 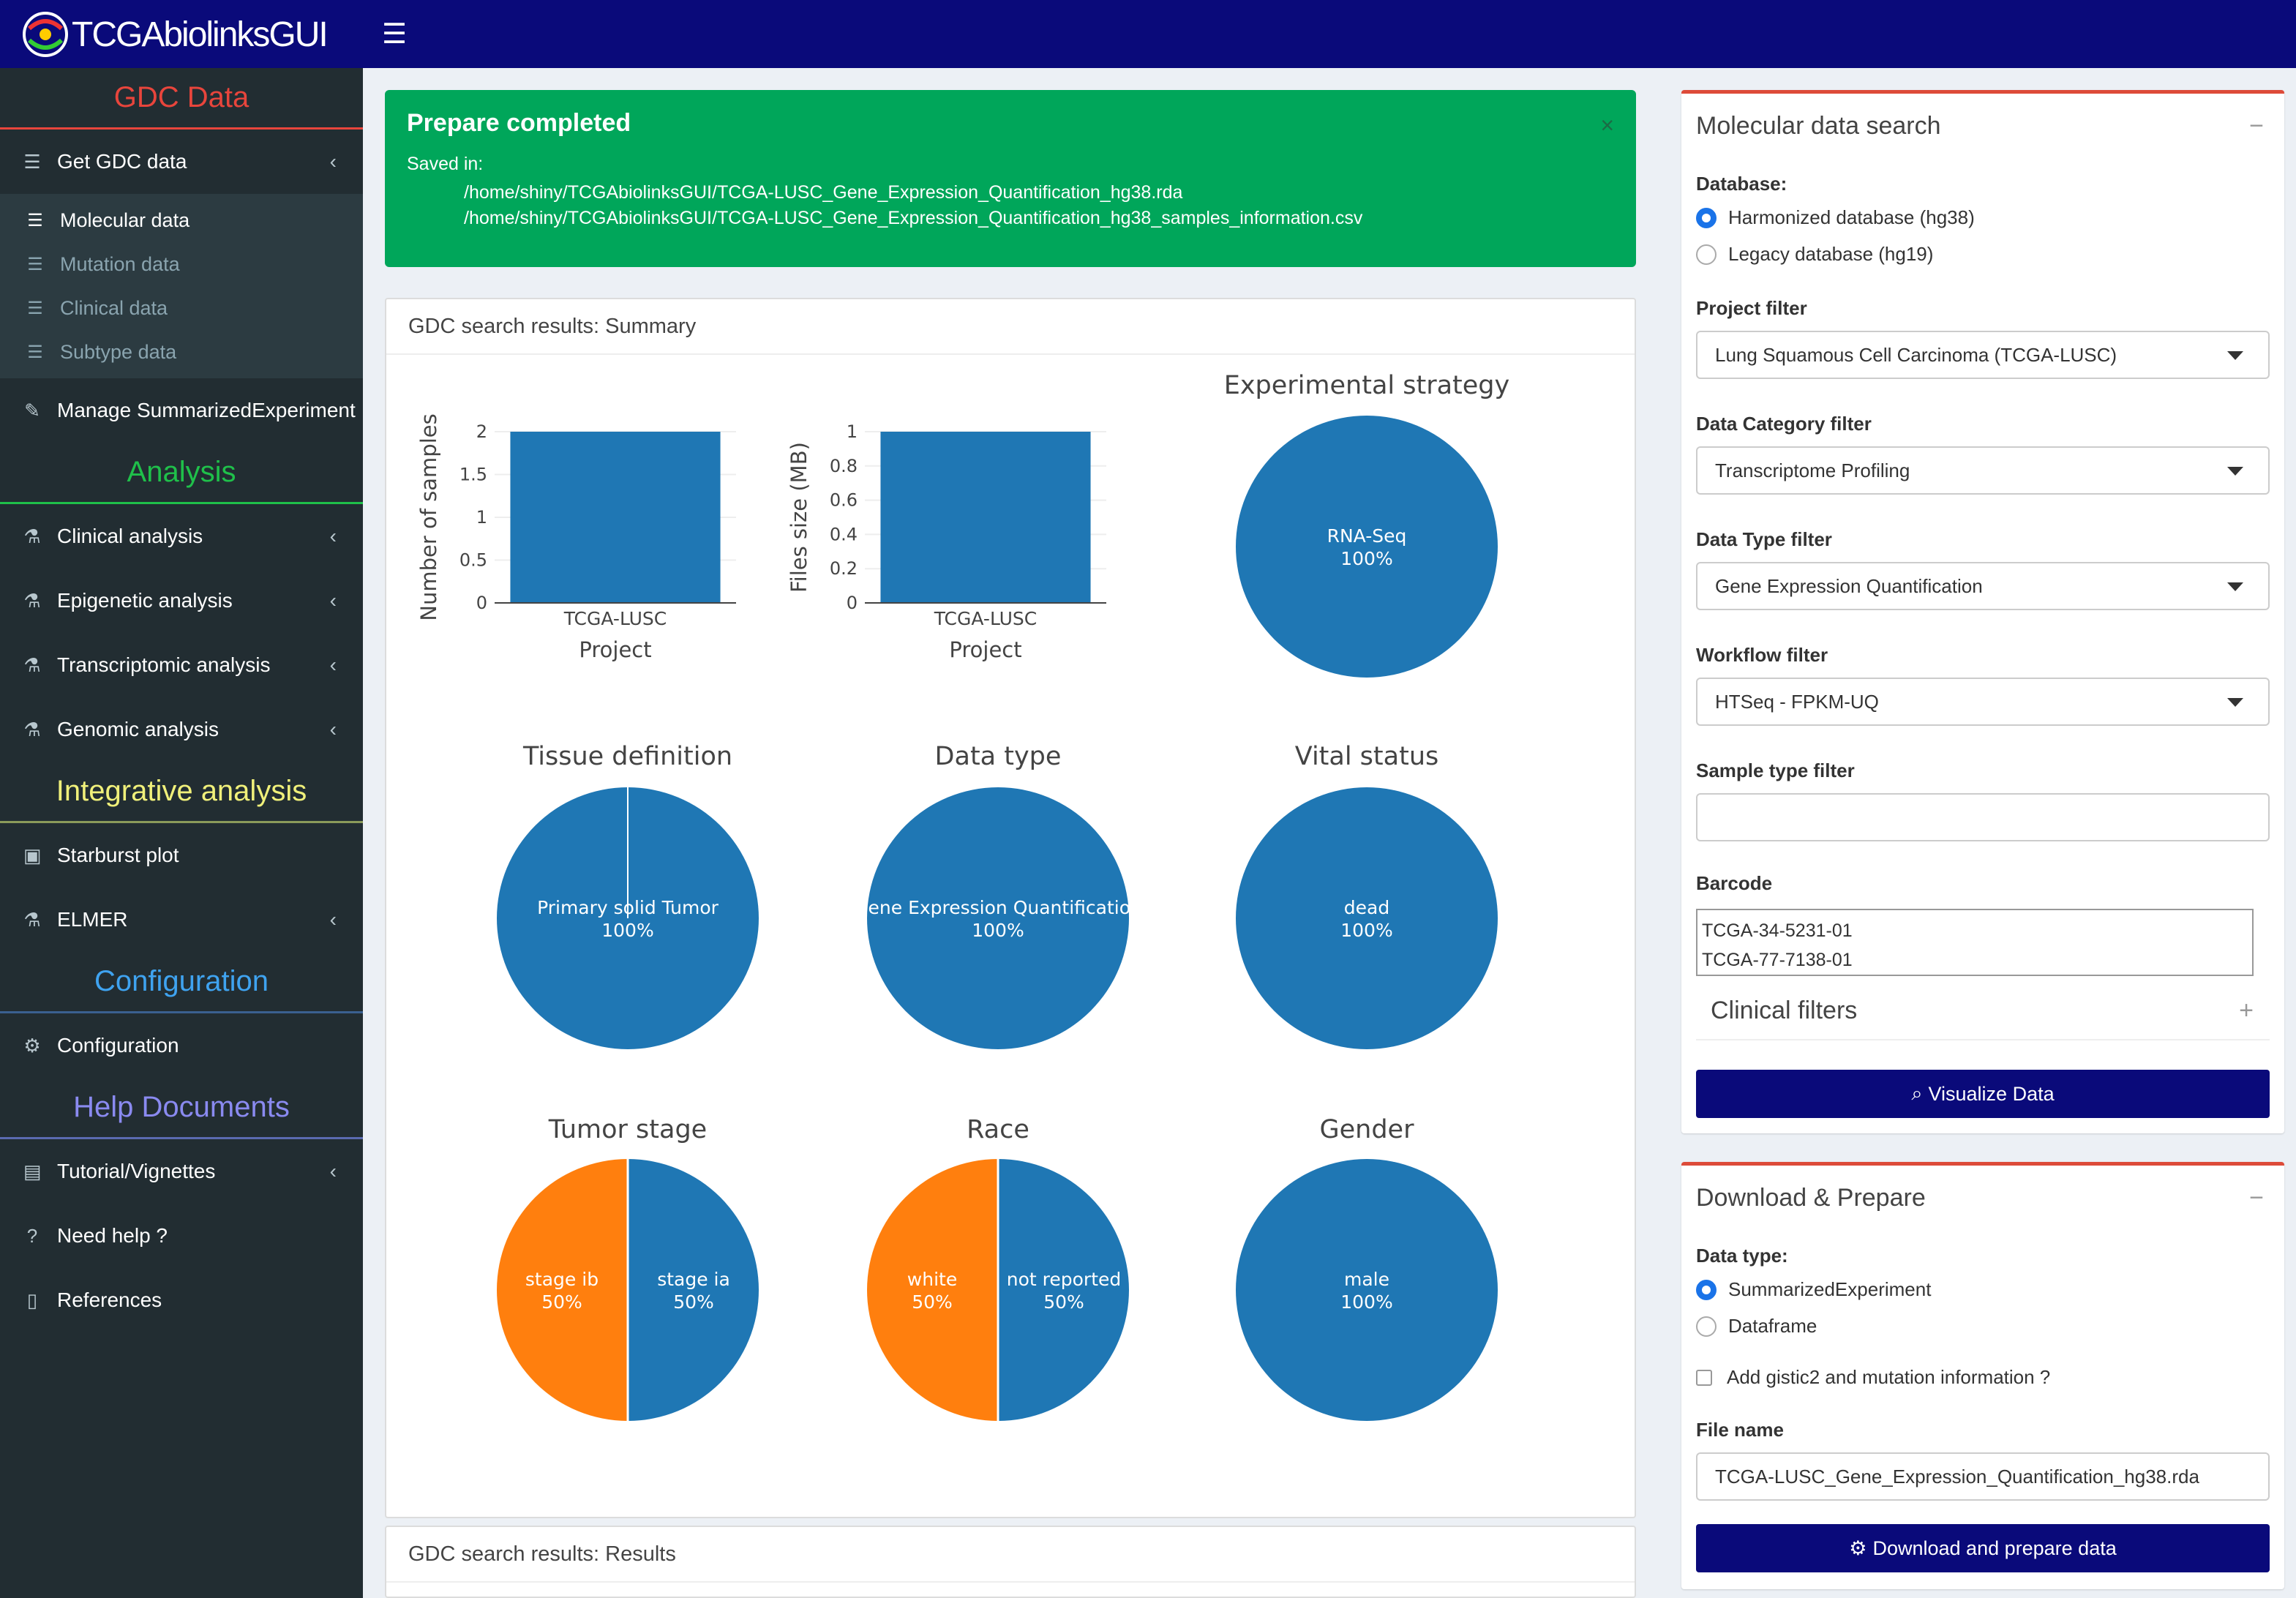 What do you see at coordinates (482, 431) in the screenshot?
I see `y-tick-label: 2` at bounding box center [482, 431].